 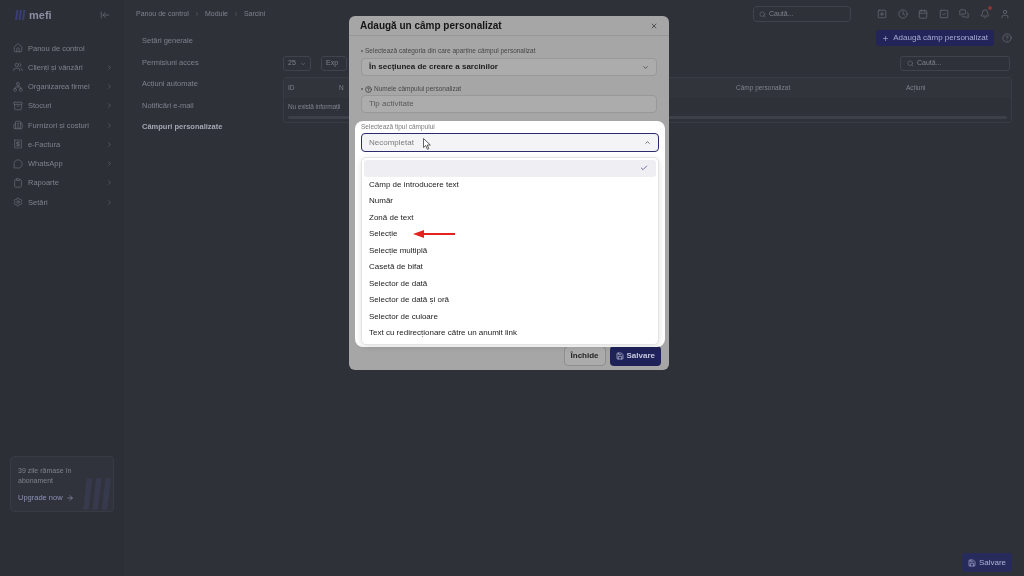 What do you see at coordinates (105, 15) in the screenshot?
I see `collapse-sidebar-icon` at bounding box center [105, 15].